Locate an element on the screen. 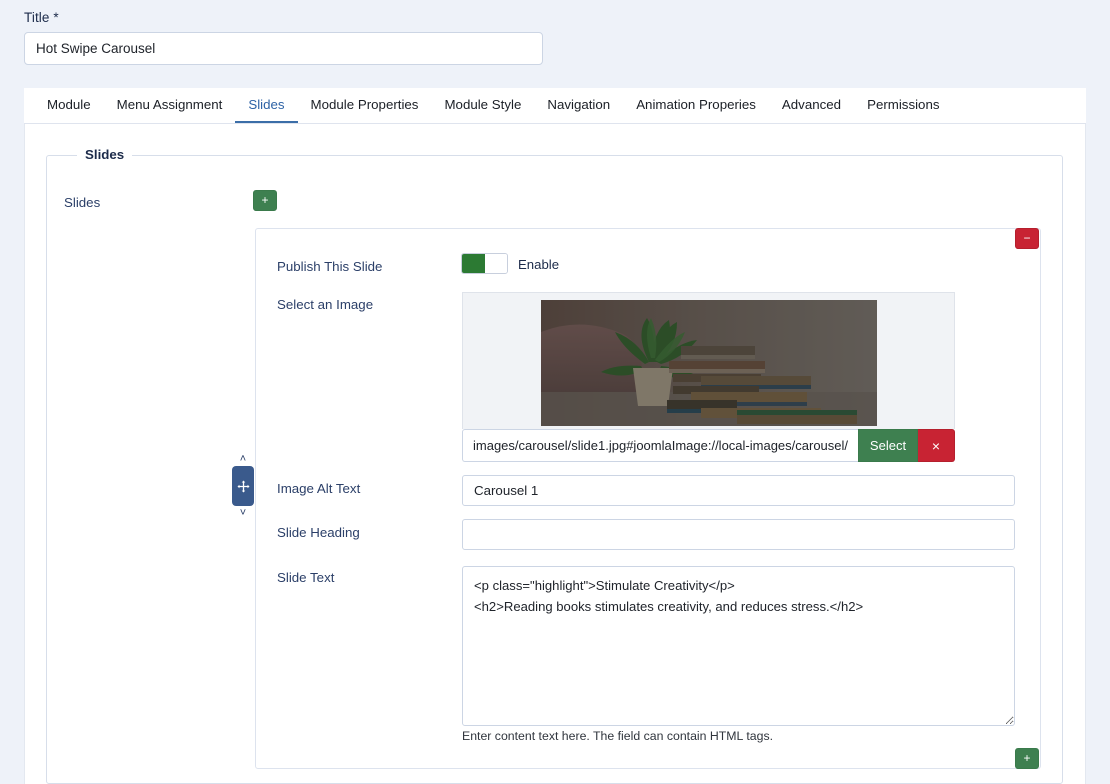  slide-text-label: Slide Text is located at coordinates (306, 577).